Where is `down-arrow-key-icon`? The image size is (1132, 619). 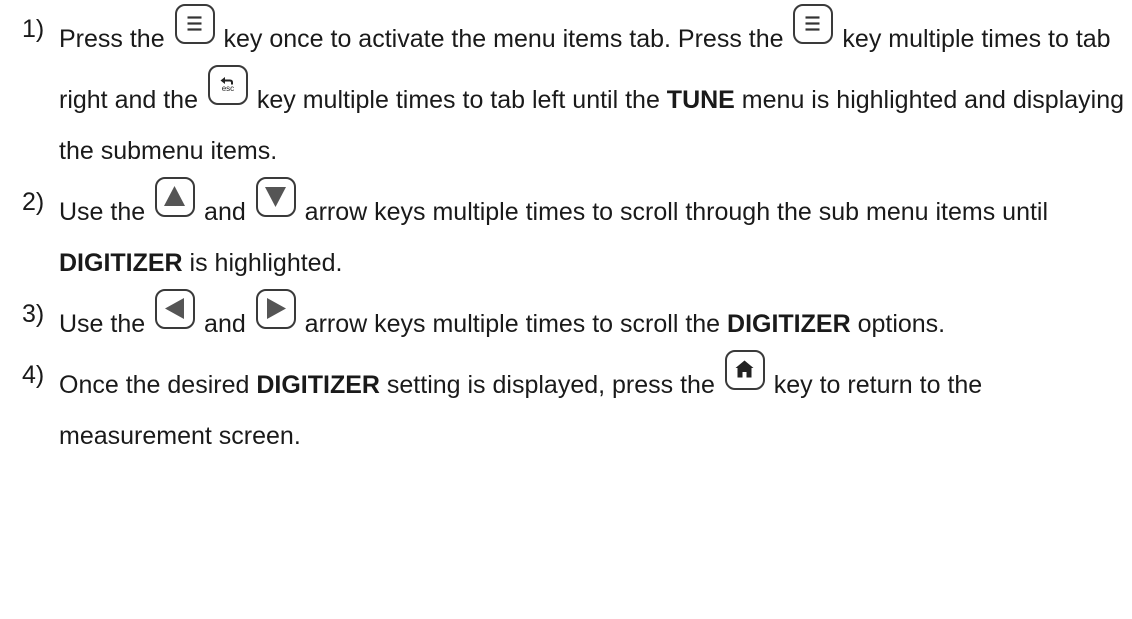
down-arrow-key-icon is located at coordinates (275, 197).